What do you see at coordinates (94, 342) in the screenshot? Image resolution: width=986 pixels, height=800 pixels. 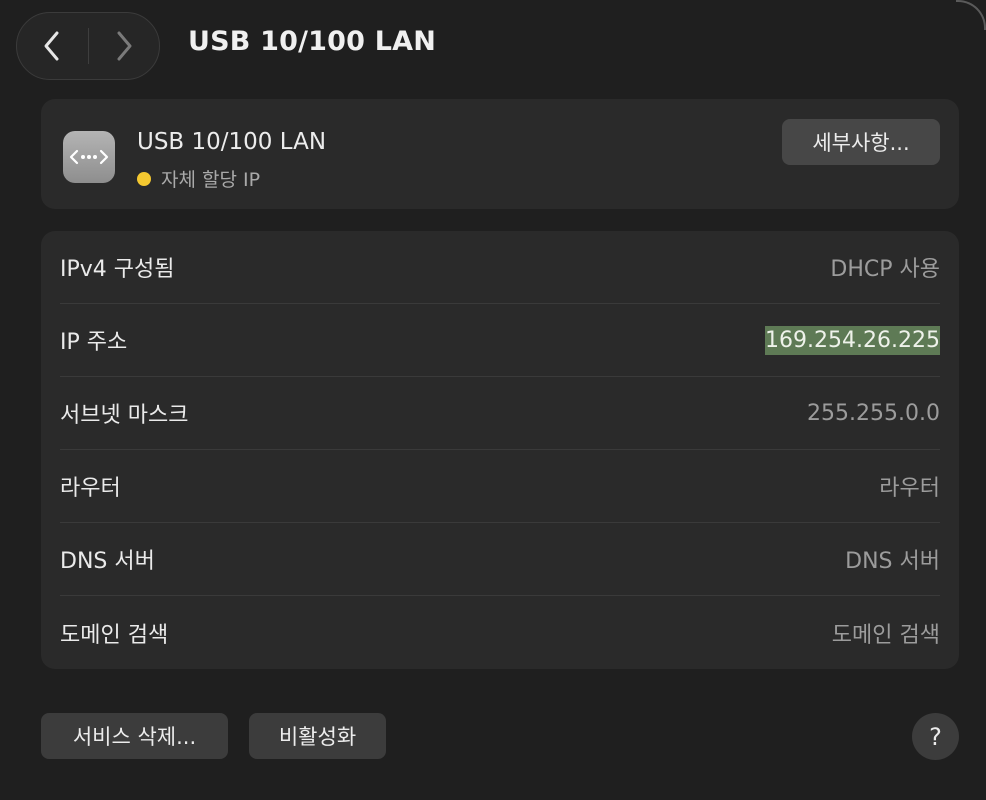 I see `row-label: IP 주소` at bounding box center [94, 342].